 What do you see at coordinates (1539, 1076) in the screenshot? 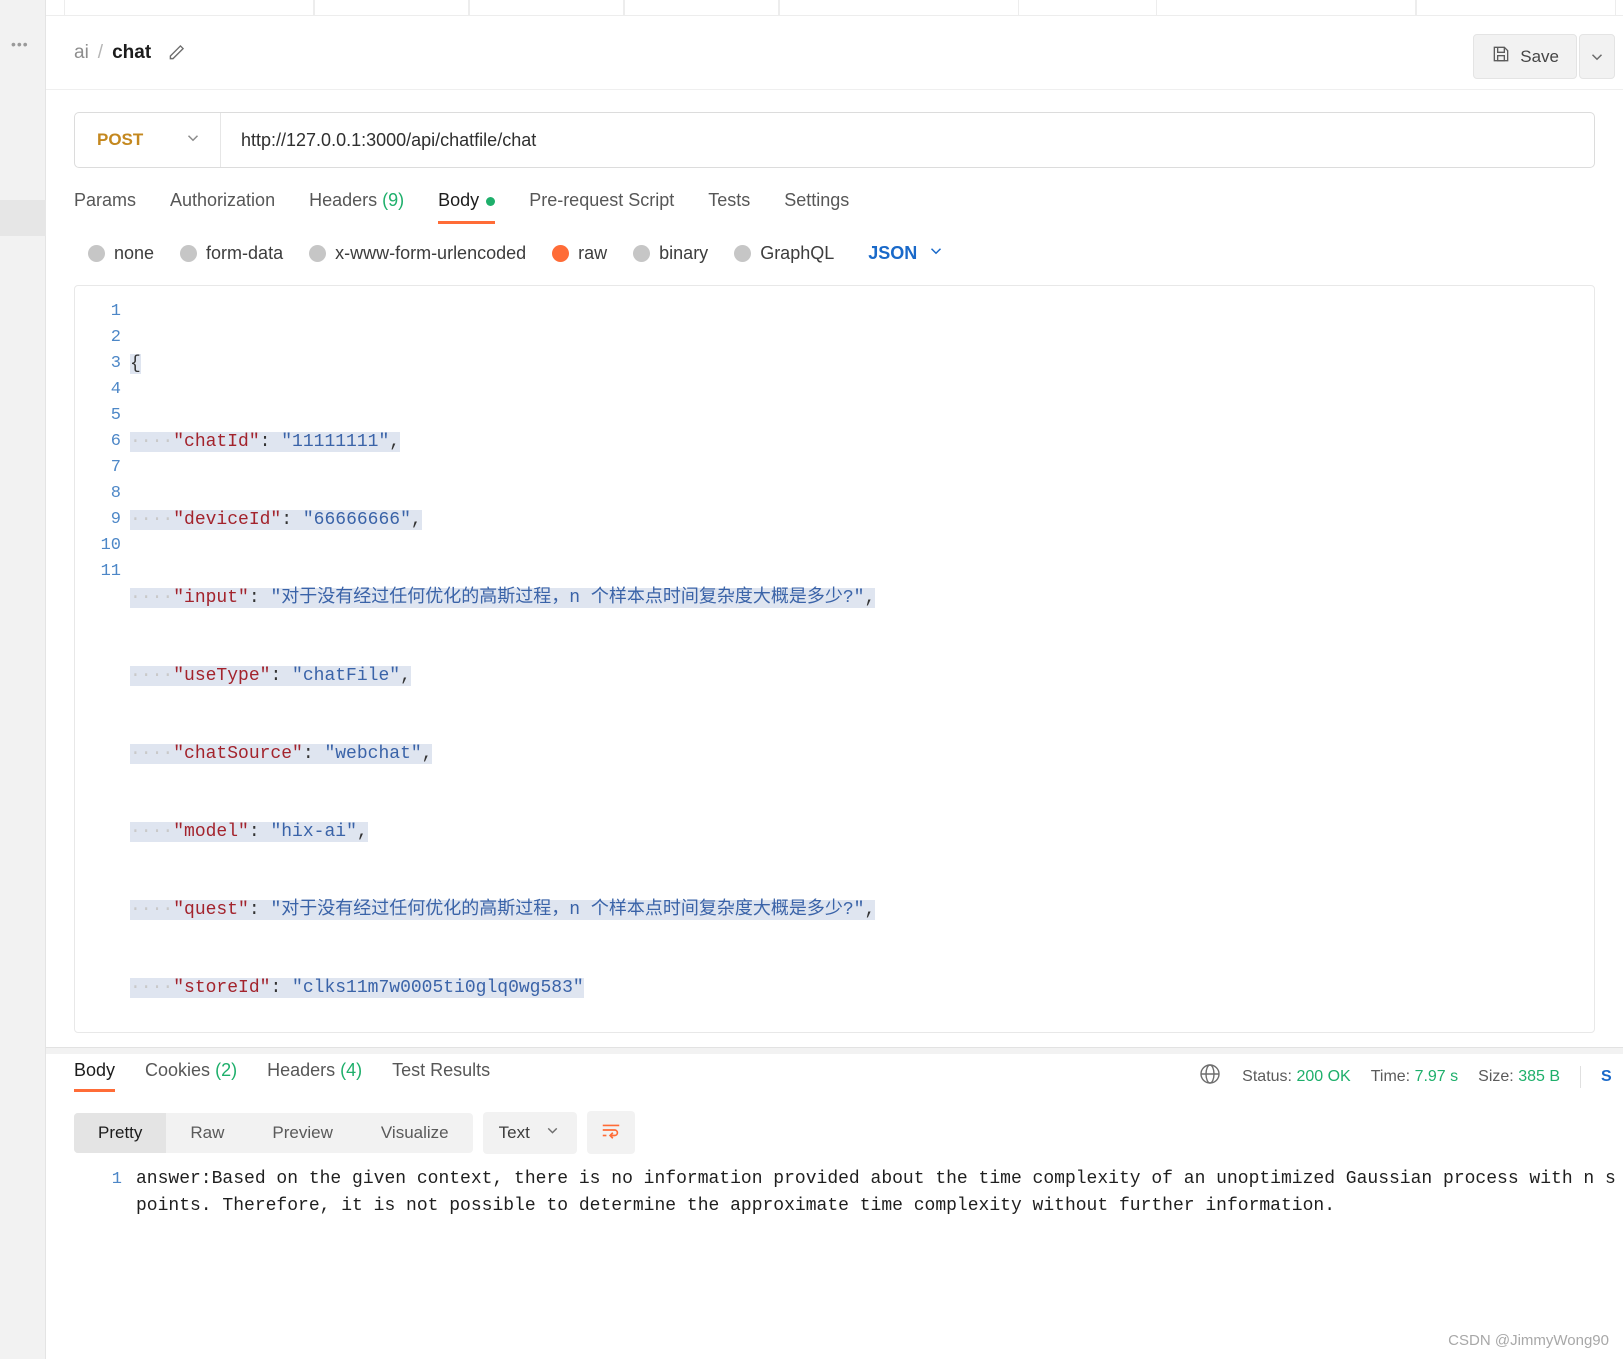
I see `size-value: 385 B` at bounding box center [1539, 1076].